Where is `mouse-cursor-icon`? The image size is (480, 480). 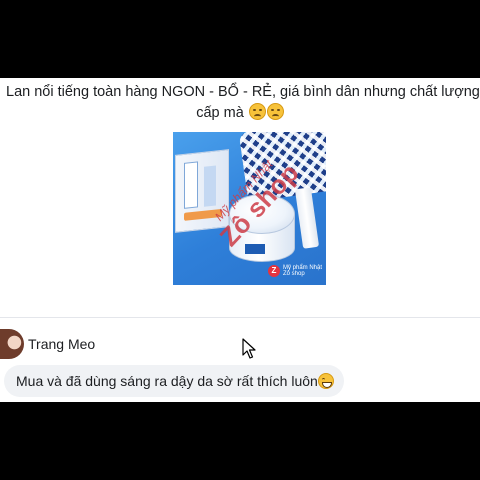 mouse-cursor-icon is located at coordinates (249, 348).